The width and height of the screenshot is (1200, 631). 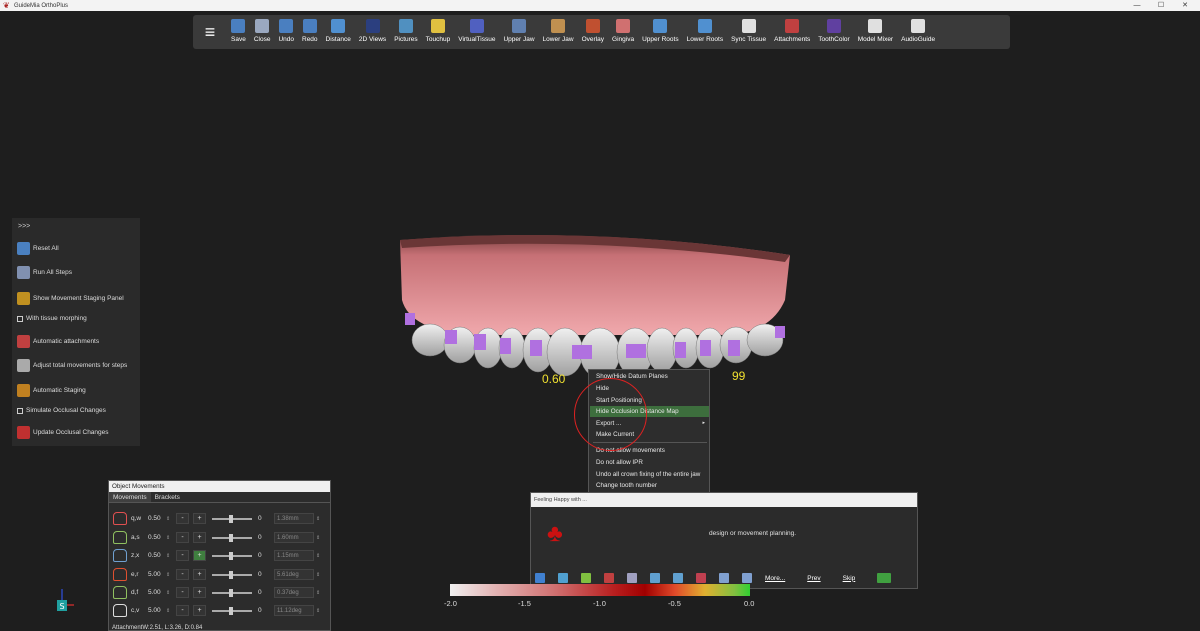 I want to click on bank-icon, so click(x=724, y=578).